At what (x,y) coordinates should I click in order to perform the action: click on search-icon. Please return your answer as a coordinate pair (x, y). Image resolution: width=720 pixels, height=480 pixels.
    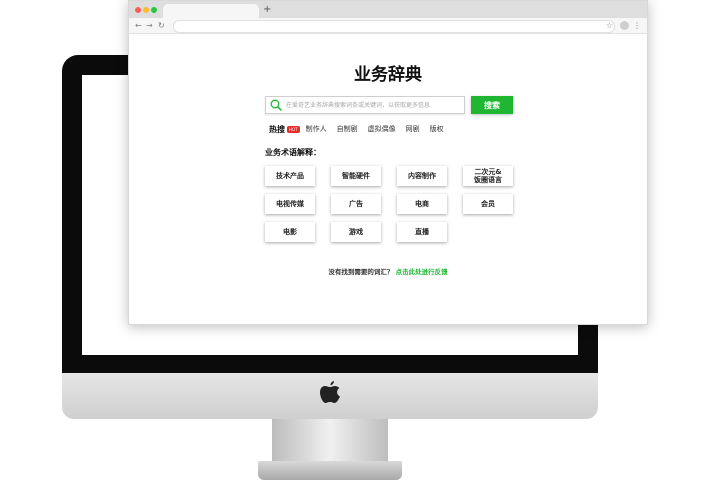
    Looking at the image, I should click on (276, 105).